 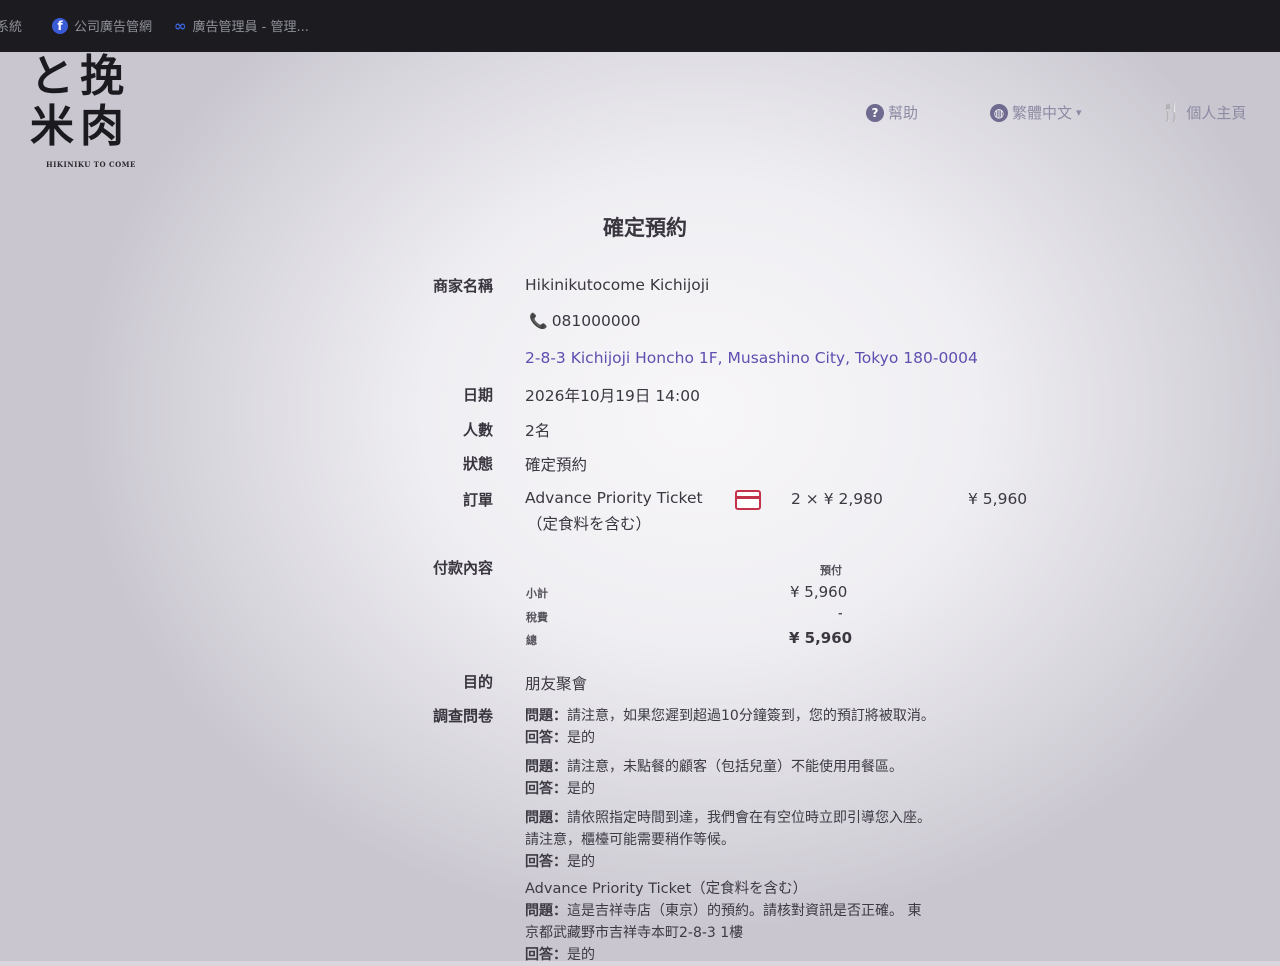 What do you see at coordinates (751, 716) in the screenshot?
I see `question-text: 請注意，如果您遲到超過10分鐘簽到，您的預訂將被取消。` at bounding box center [751, 716].